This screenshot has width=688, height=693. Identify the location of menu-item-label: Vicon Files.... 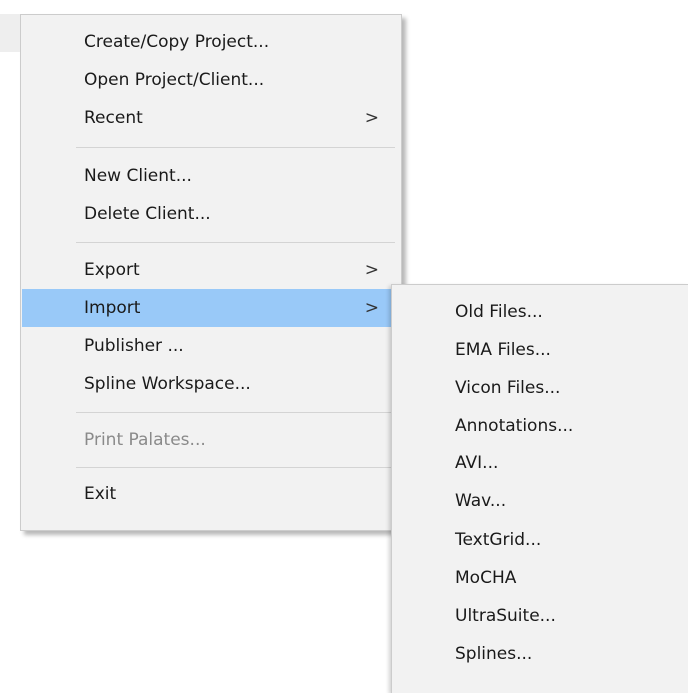
(508, 388).